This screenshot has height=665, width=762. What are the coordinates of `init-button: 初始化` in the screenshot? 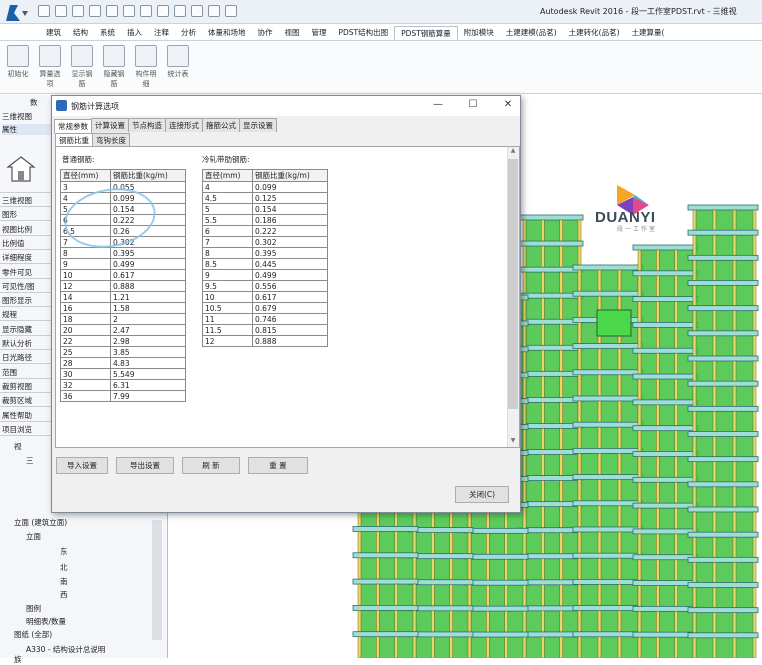 It's located at (18, 62).